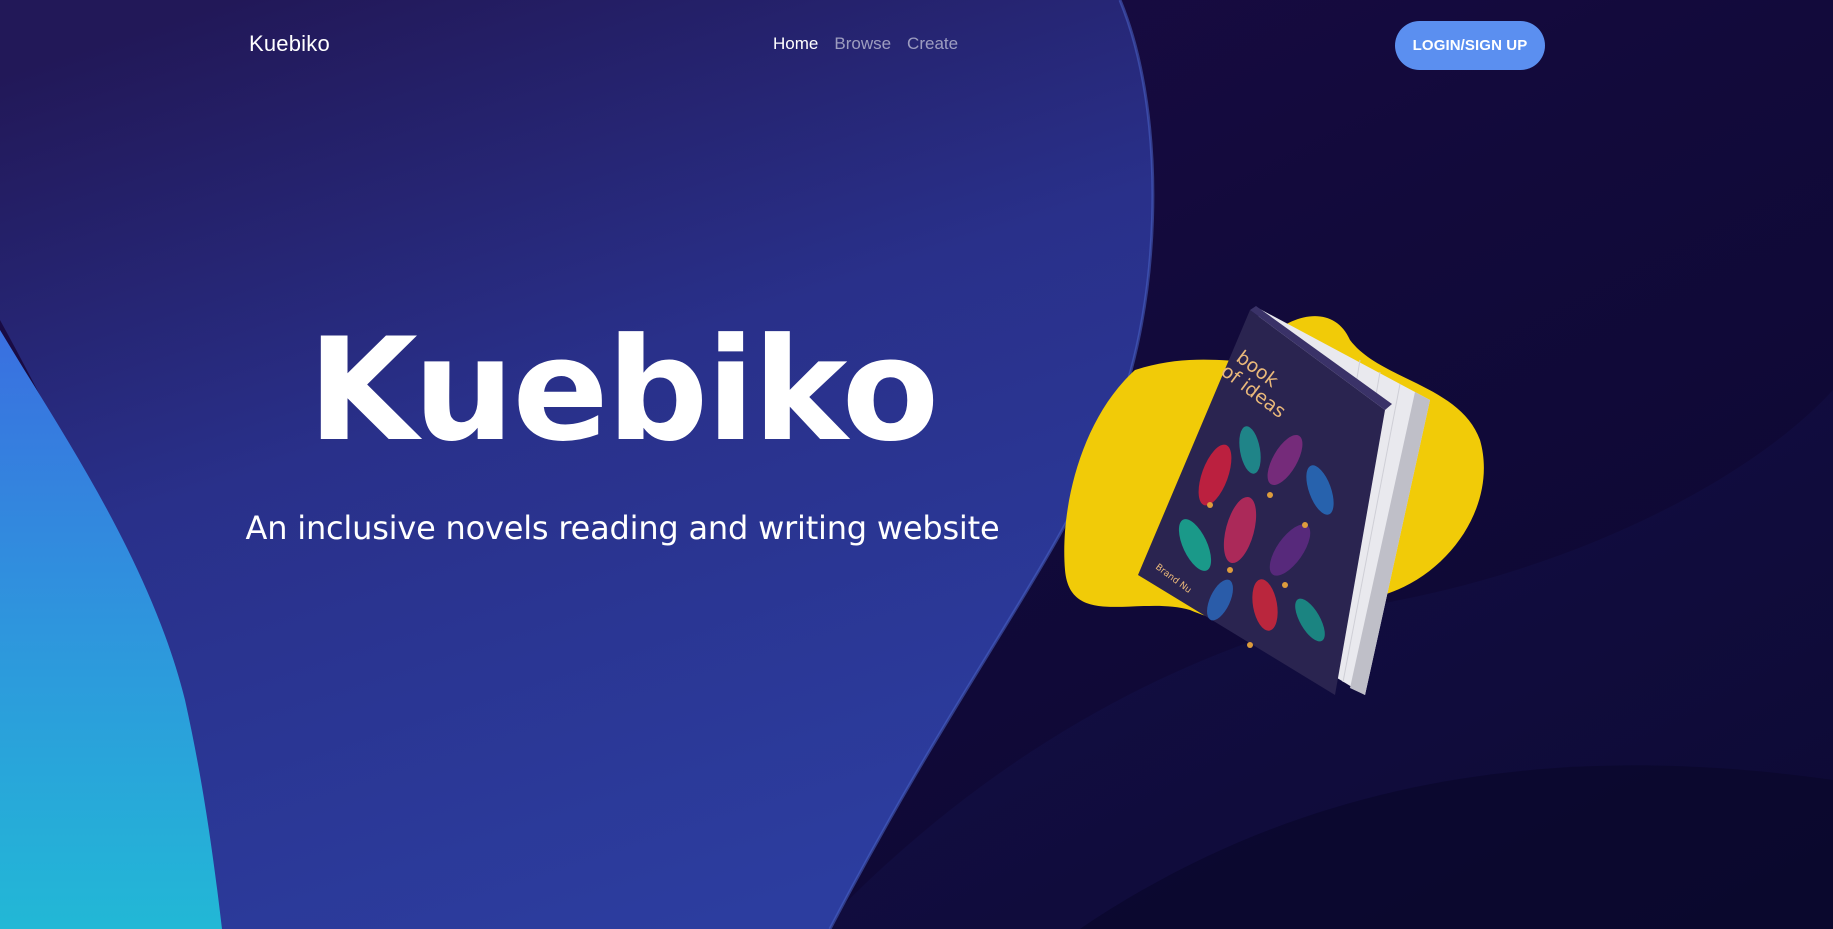  Describe the element at coordinates (1470, 45) in the screenshot. I see `login-signup-button: LOGIN/SIGN UP` at that location.